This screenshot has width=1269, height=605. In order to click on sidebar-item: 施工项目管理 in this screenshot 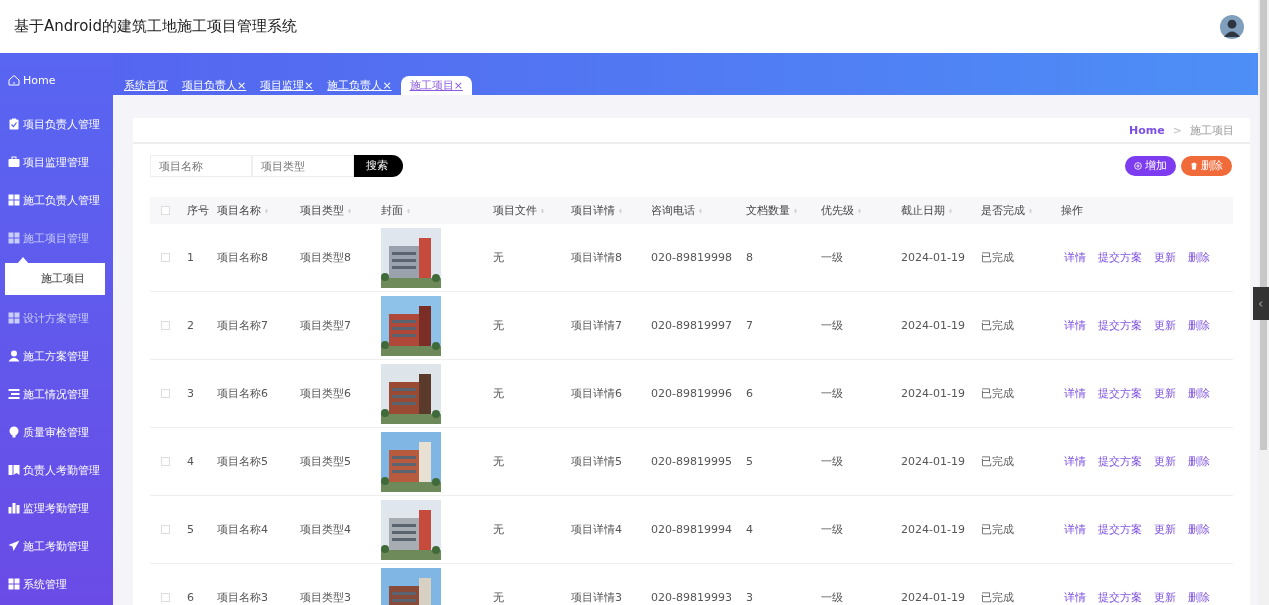, I will do `click(56, 238)`.